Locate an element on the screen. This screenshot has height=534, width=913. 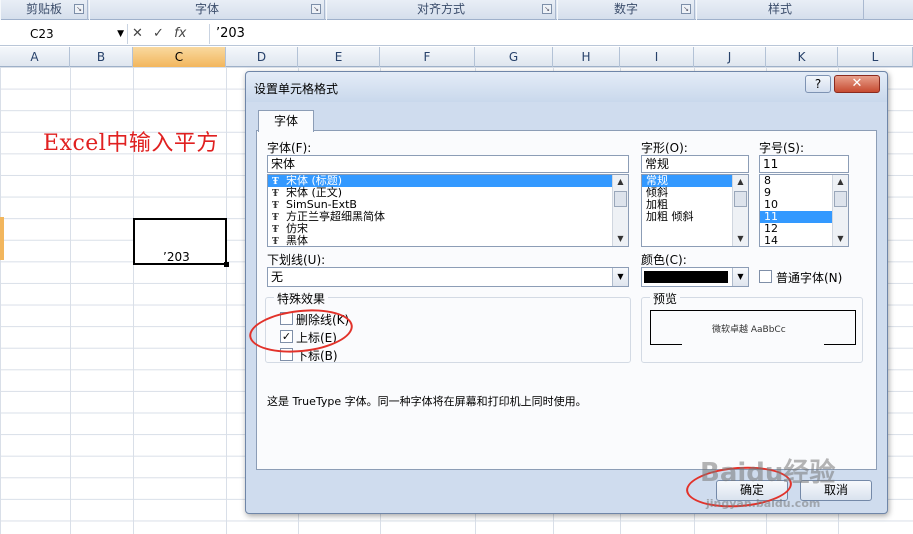
font-list-item: Ŧ 仿宋 is located at coordinates (448, 229).